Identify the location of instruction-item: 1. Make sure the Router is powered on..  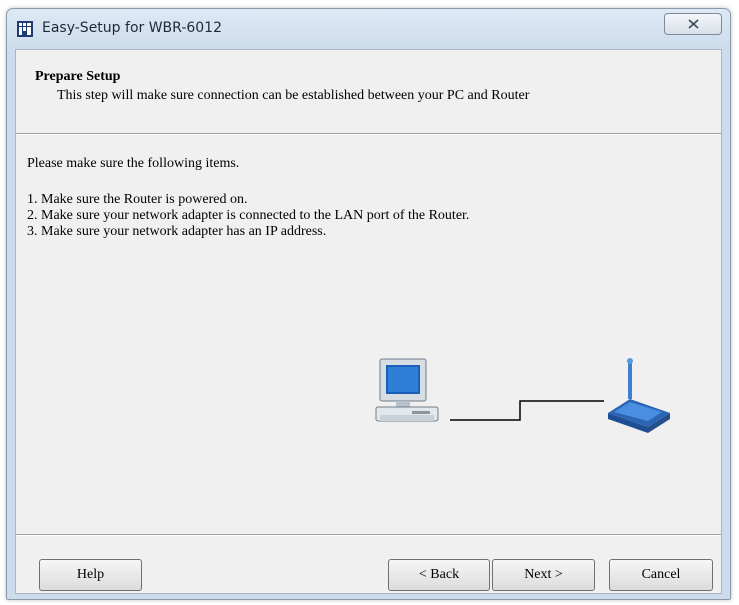
(137, 199).